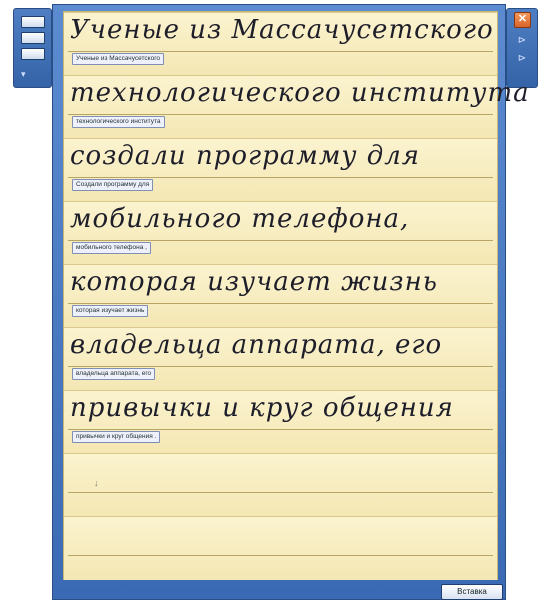 This screenshot has height=604, width=547. Describe the element at coordinates (254, 282) in the screenshot. I see `handwritten-ink: которая изучает жизнь` at that location.